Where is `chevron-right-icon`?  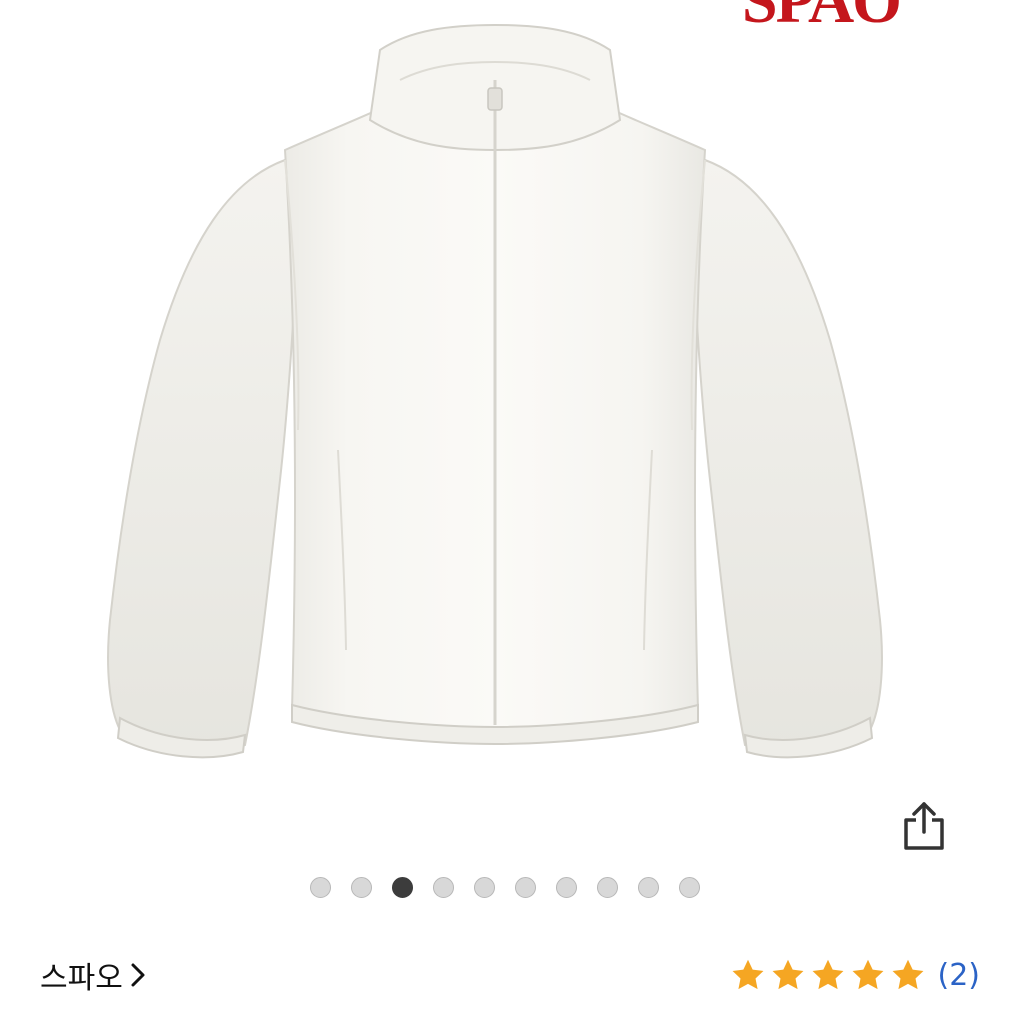 chevron-right-icon is located at coordinates (138, 975).